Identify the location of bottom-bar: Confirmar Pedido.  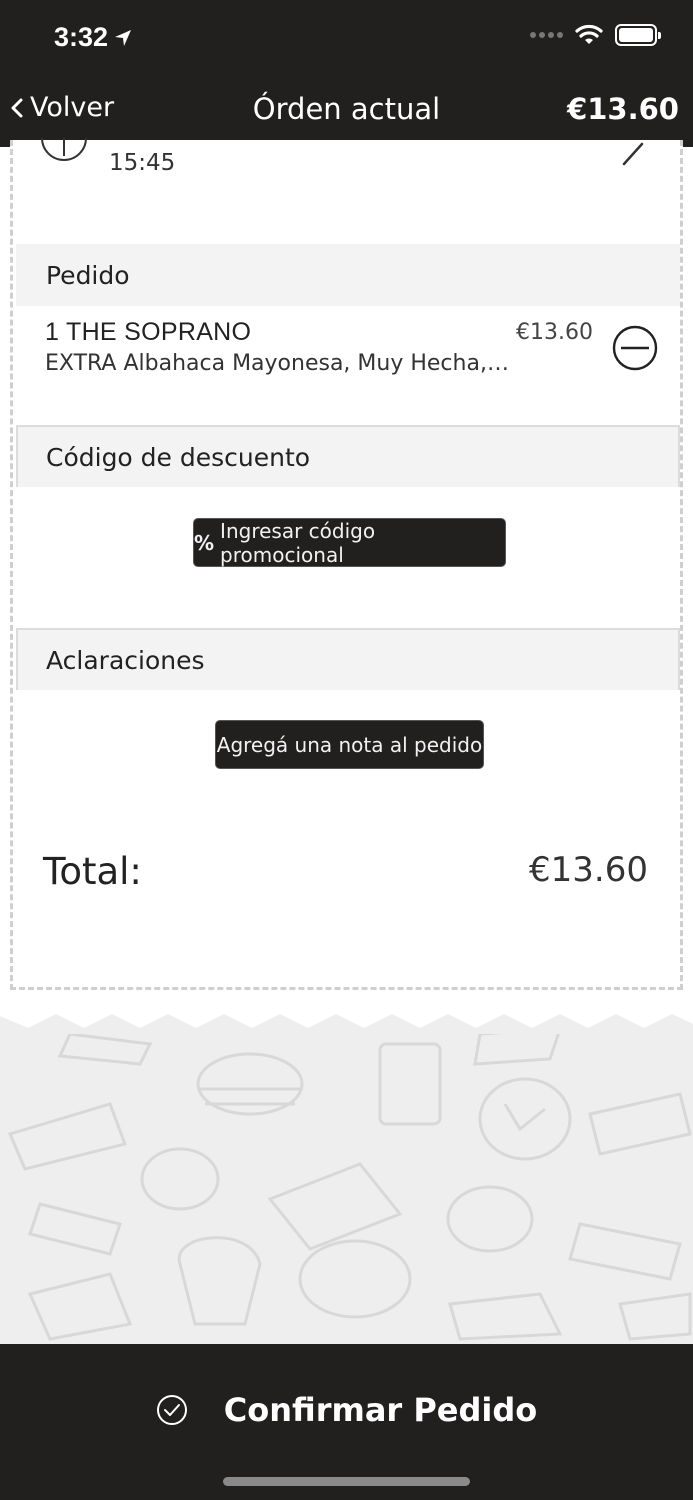
(346, 1422).